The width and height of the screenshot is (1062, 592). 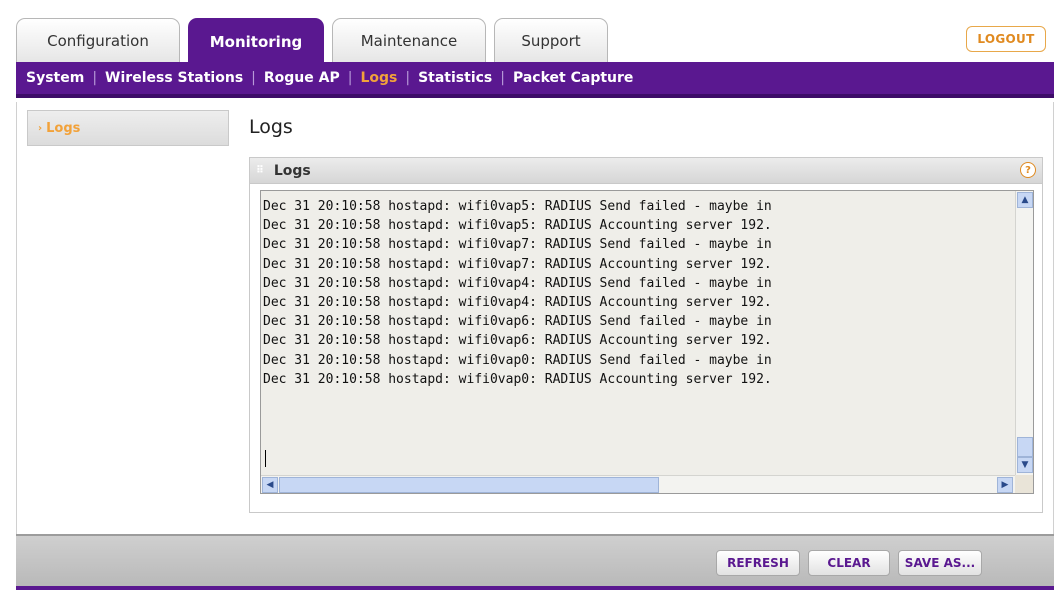 I want to click on tab-monitoring: Monitoring, so click(x=256, y=41).